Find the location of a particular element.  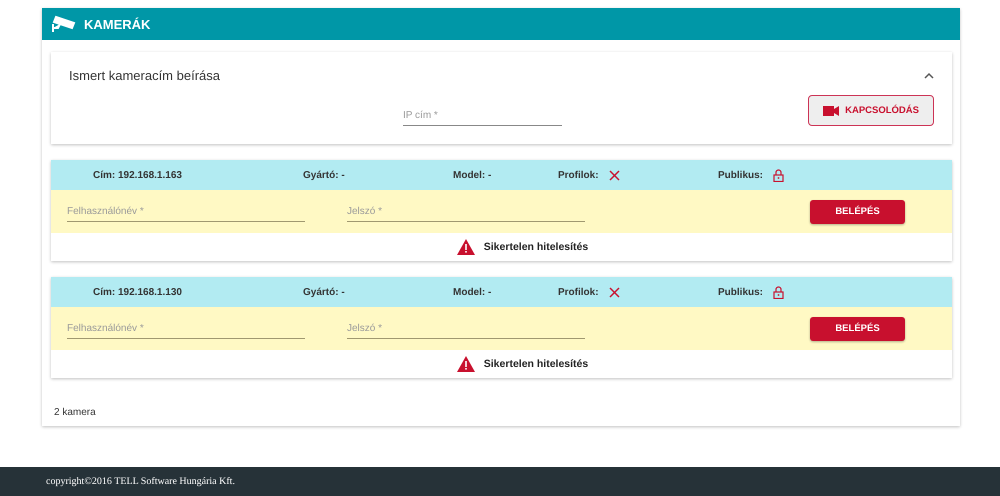

header-title: KAMERÁK is located at coordinates (117, 24).